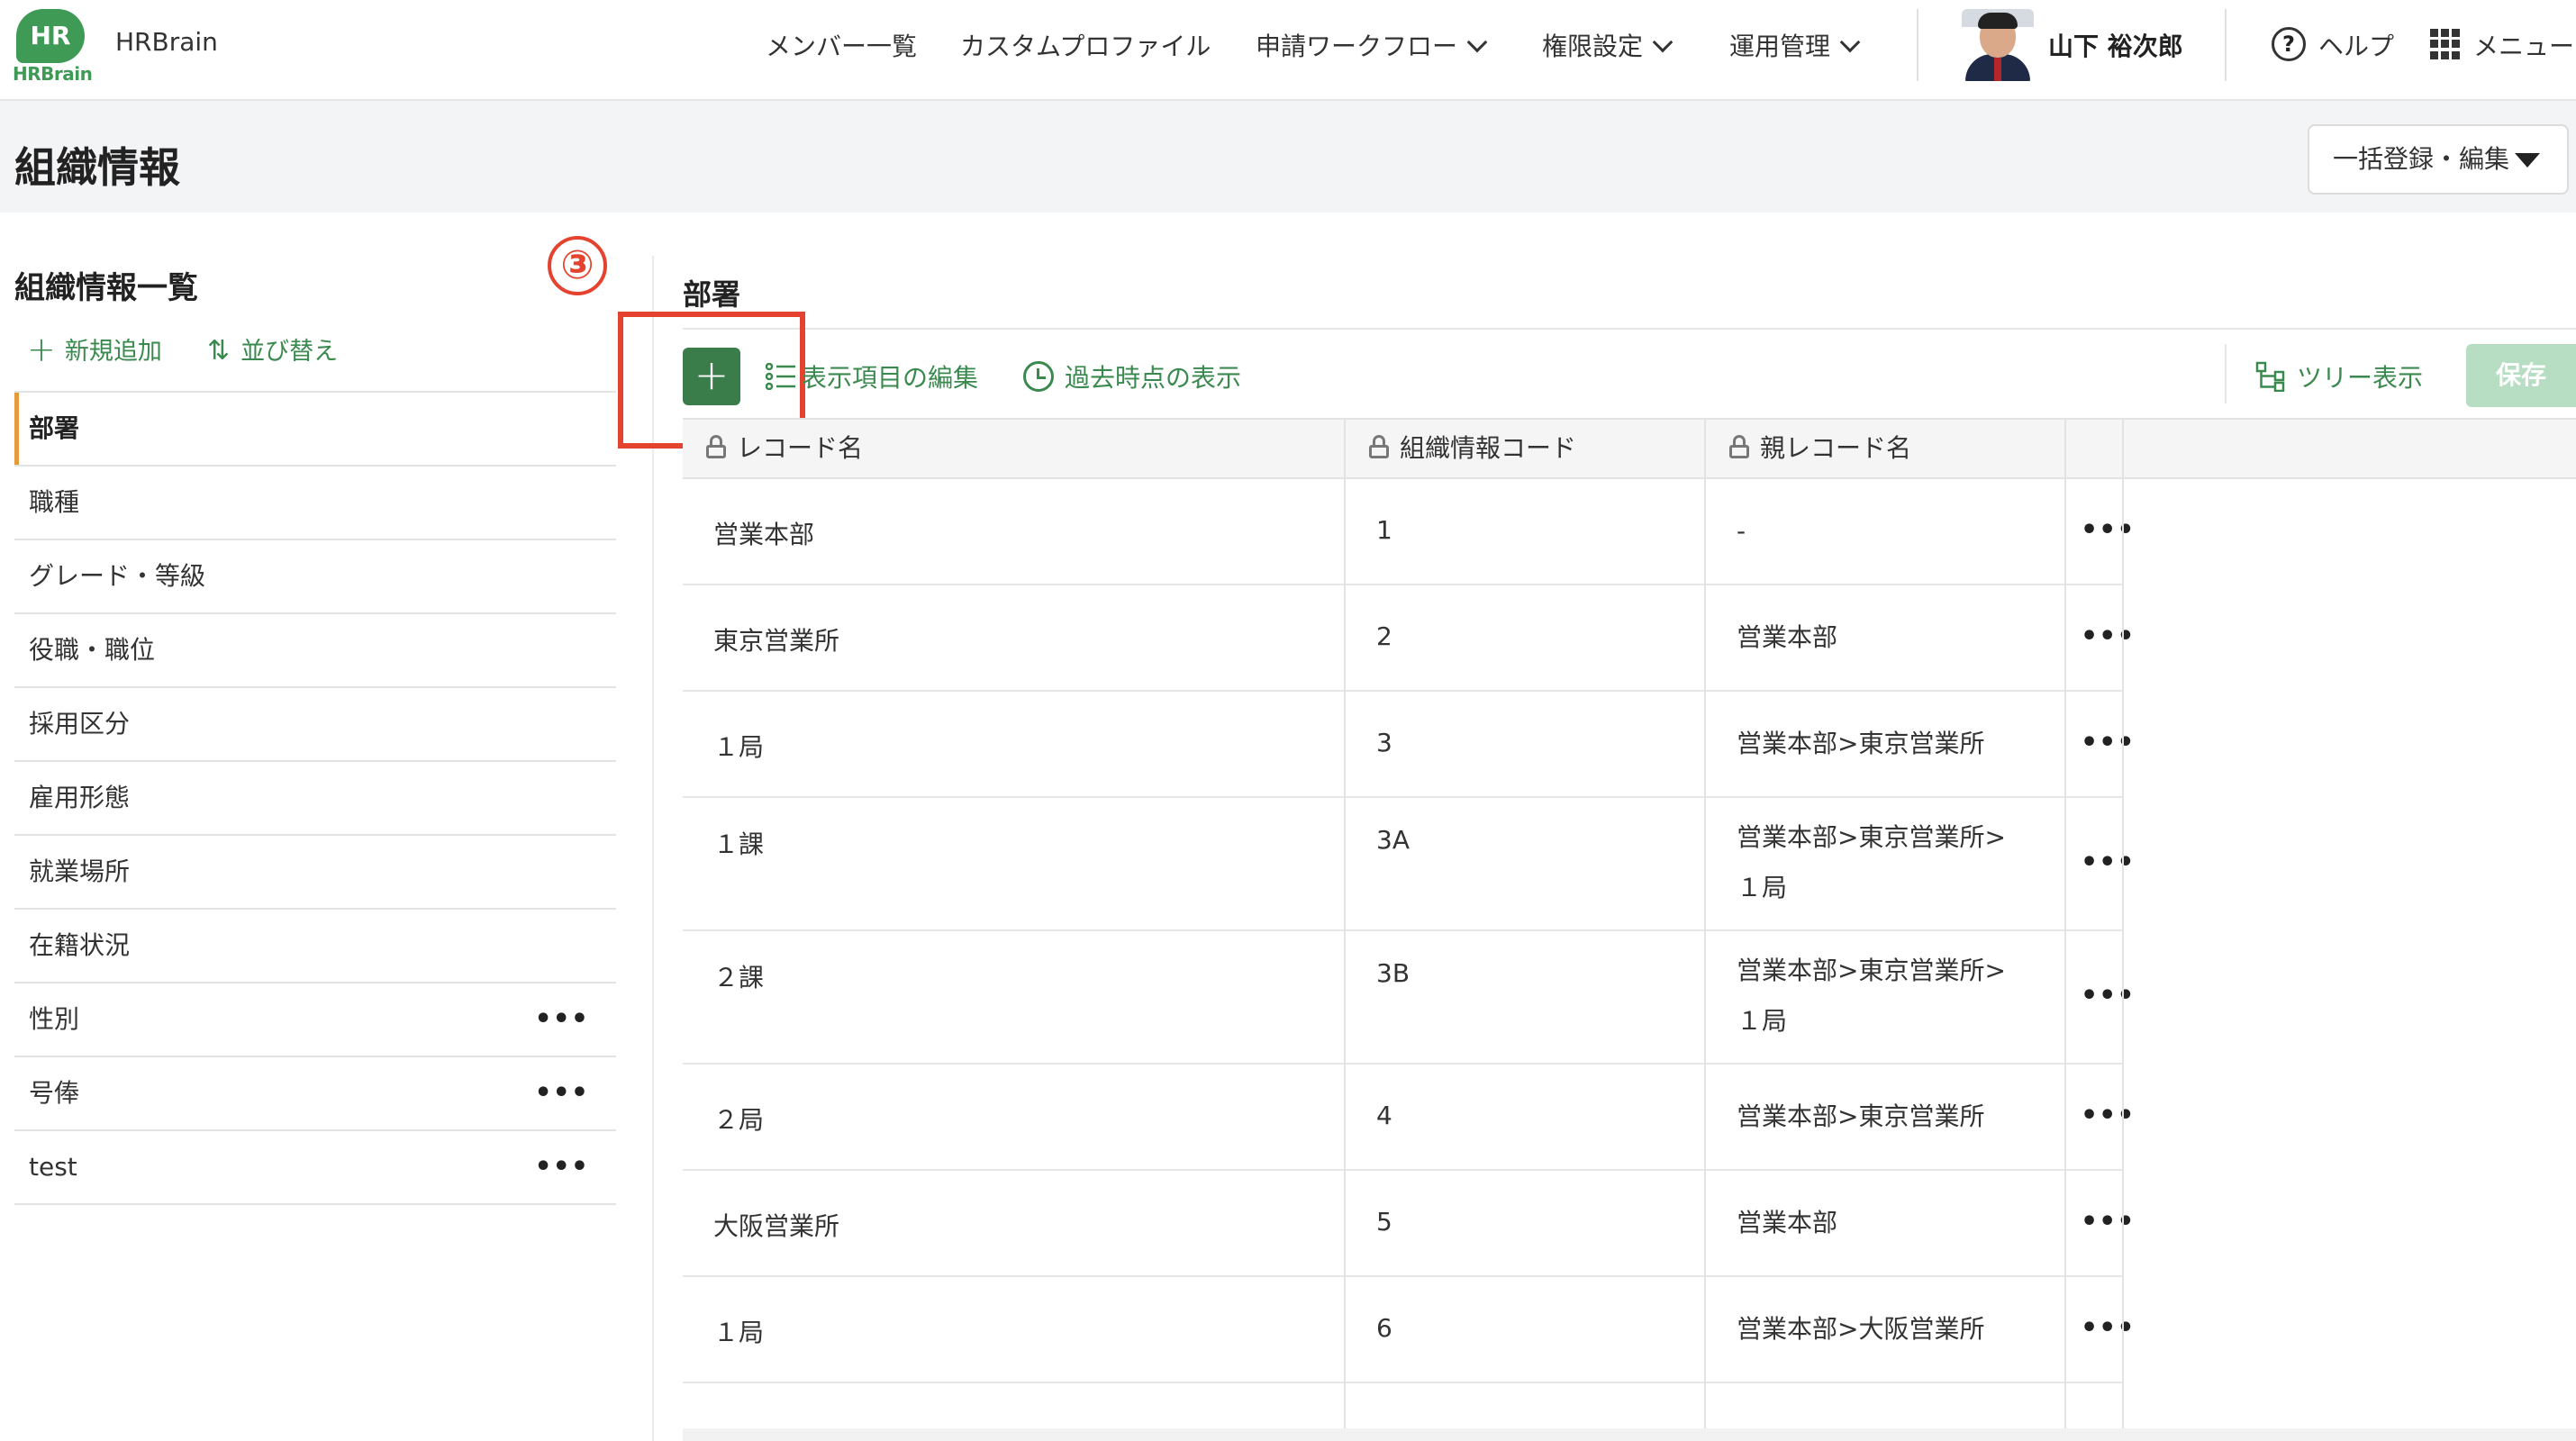  I want to click on tree-icon, so click(2270, 376).